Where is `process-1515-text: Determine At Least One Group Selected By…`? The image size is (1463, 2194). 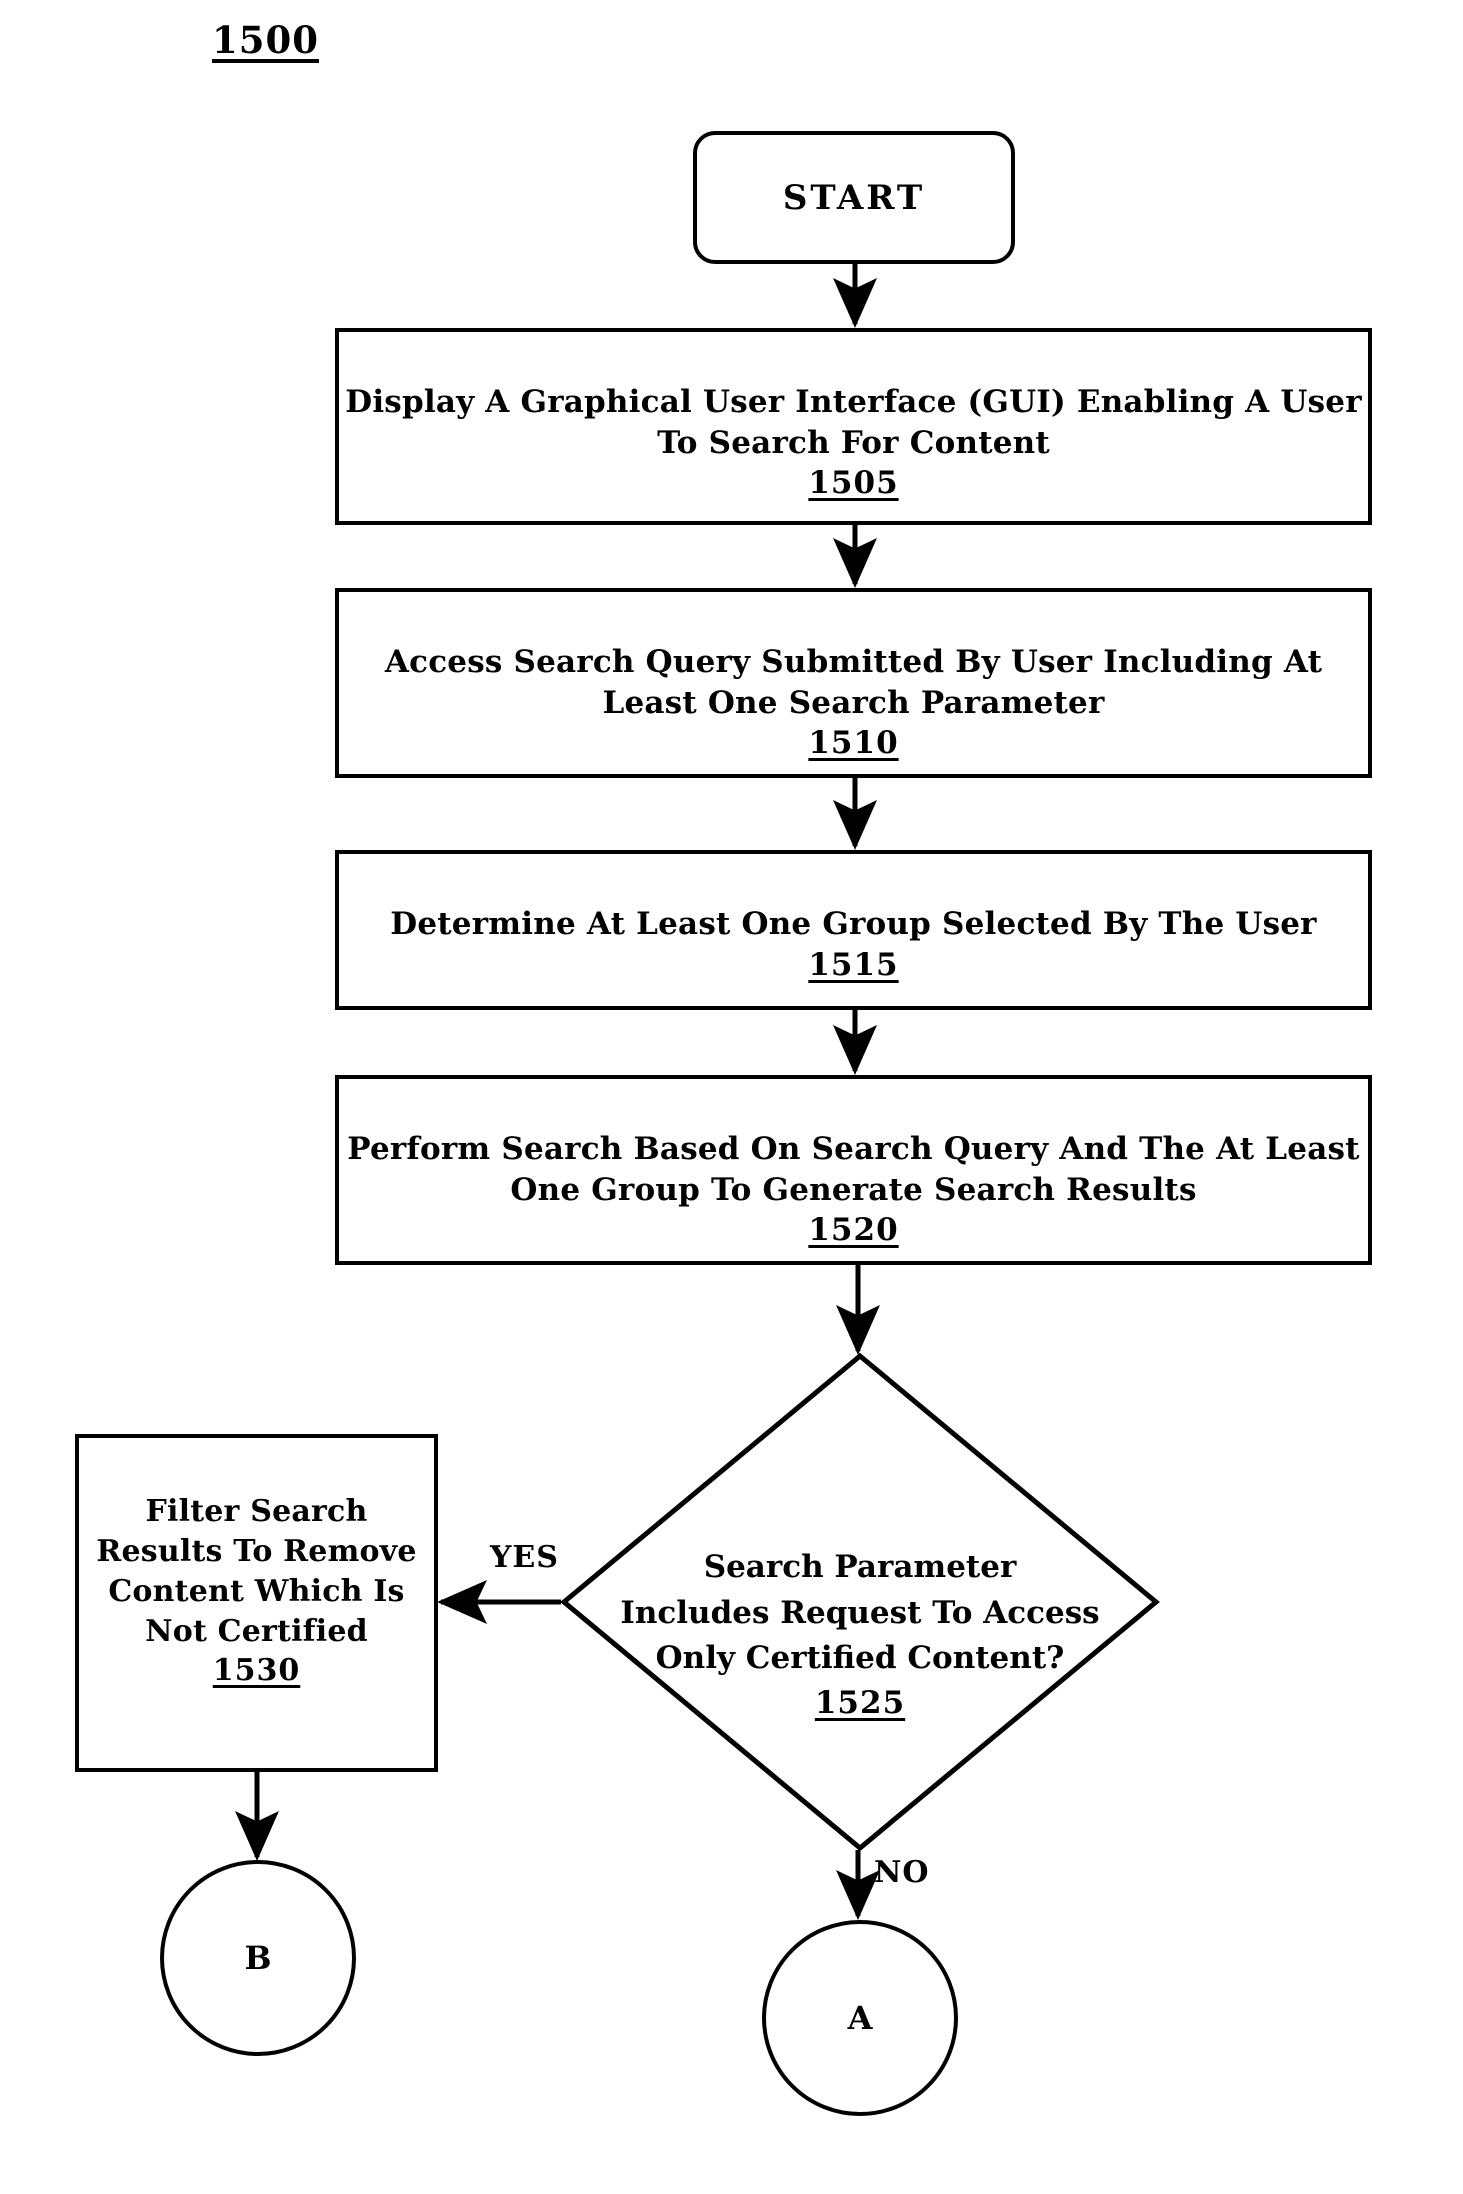
process-1515-text: Determine At Least One Group Selected By… is located at coordinates (853, 924).